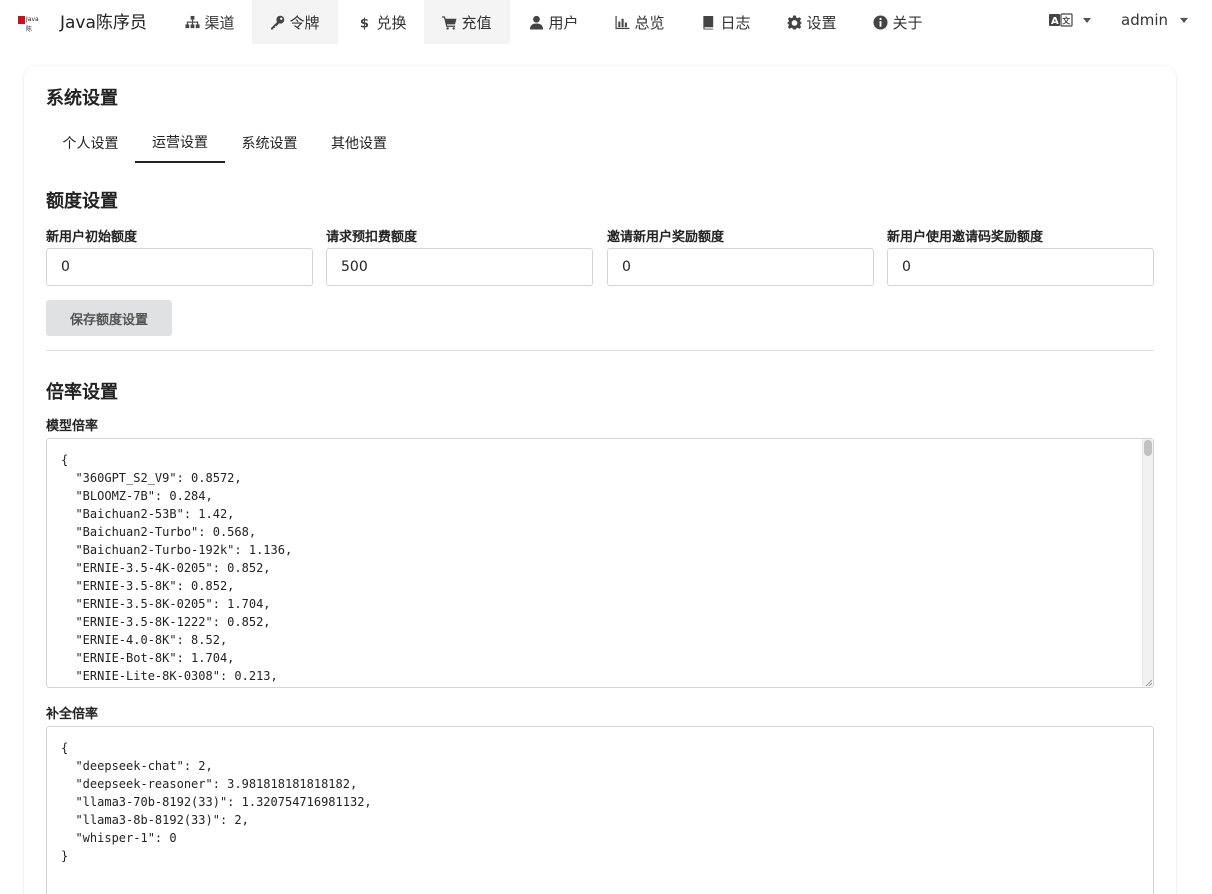 The image size is (1212, 894). Describe the element at coordinates (391, 22) in the screenshot. I see `nav-label: 兑换` at that location.